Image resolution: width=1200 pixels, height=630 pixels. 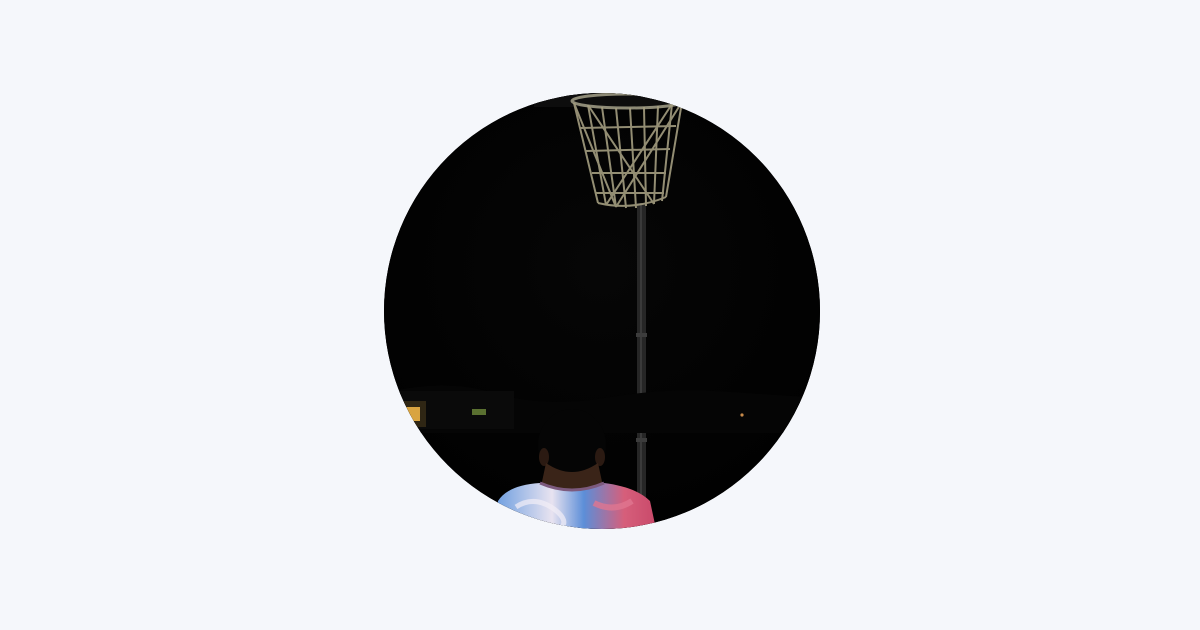 I want to click on distant-house, so click(x=449, y=410).